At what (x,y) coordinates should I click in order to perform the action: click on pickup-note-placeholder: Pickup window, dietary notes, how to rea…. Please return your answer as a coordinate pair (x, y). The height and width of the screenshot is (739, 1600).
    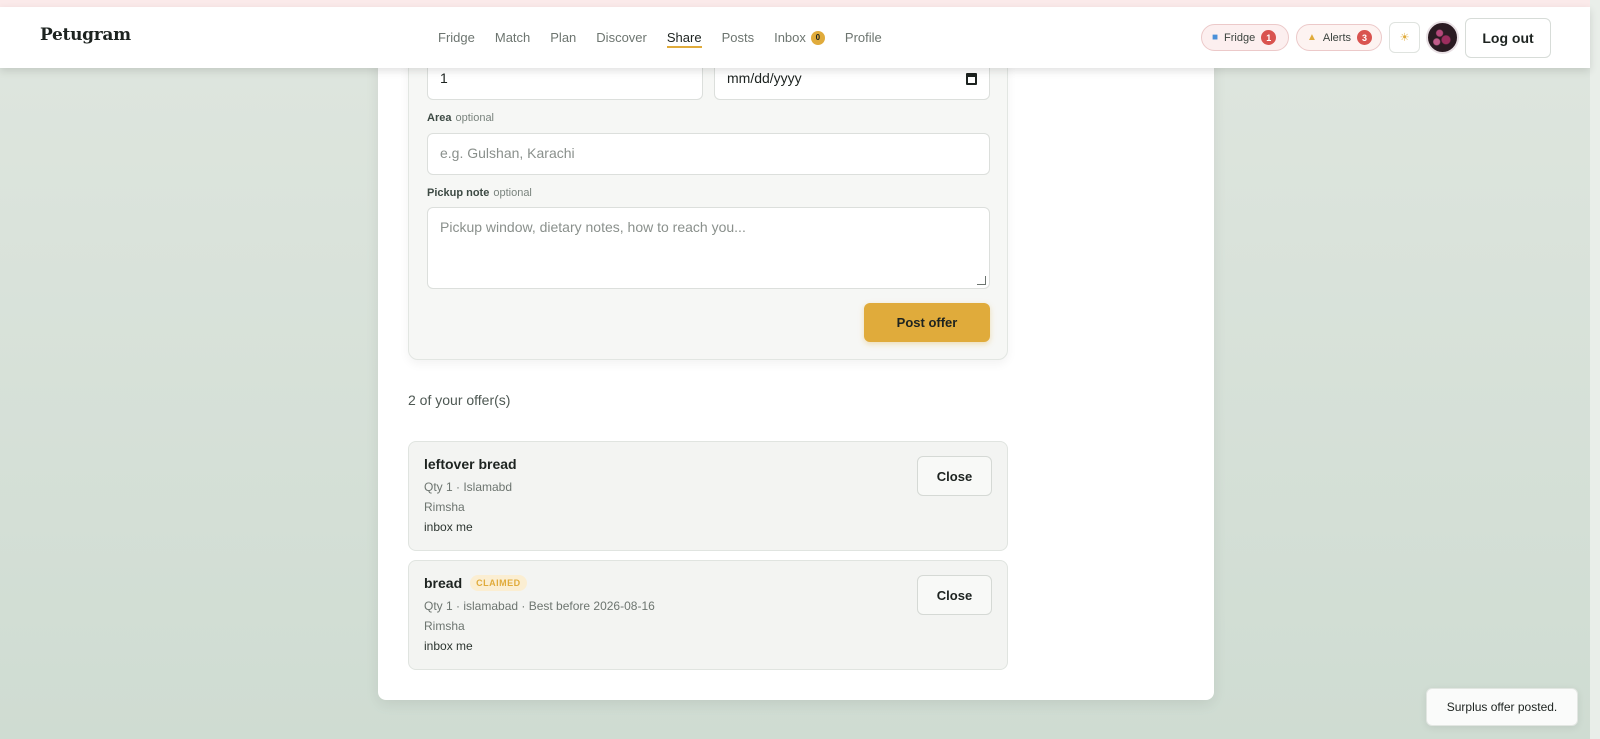
    Looking at the image, I should click on (593, 227).